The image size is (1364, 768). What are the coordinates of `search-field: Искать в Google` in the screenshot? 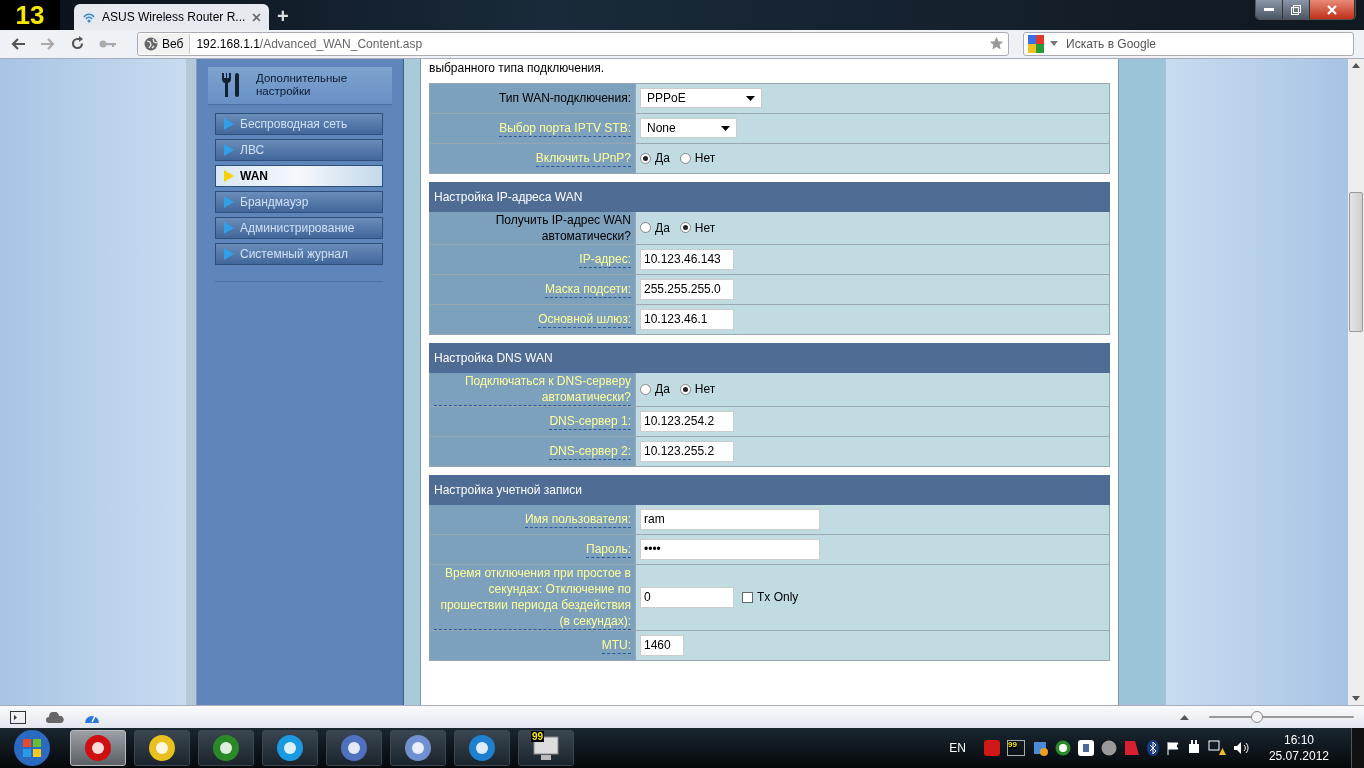 It's located at (1208, 43).